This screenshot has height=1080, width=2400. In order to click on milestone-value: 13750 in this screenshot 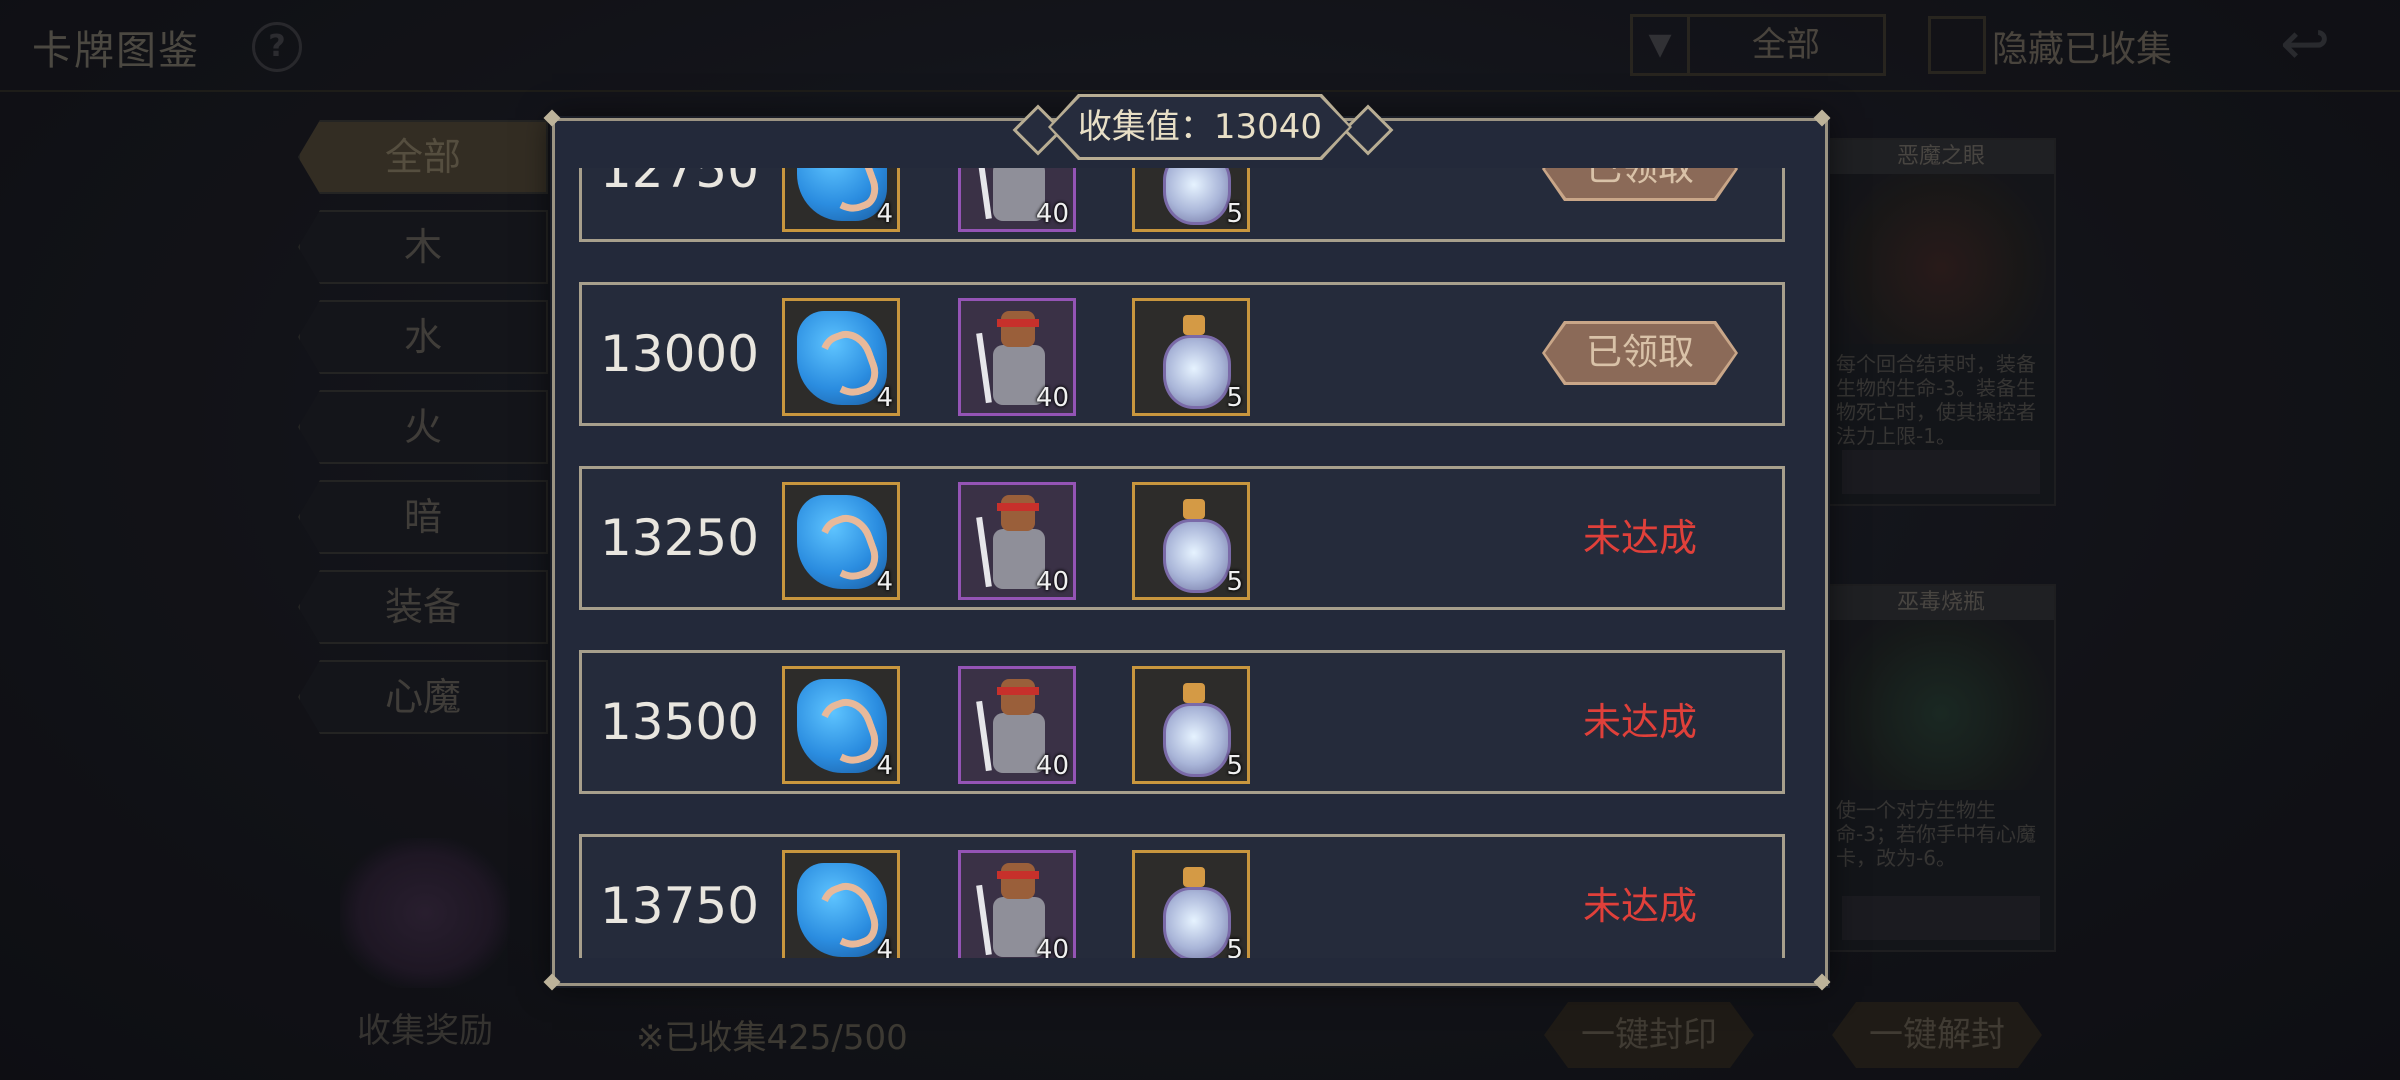, I will do `click(680, 906)`.